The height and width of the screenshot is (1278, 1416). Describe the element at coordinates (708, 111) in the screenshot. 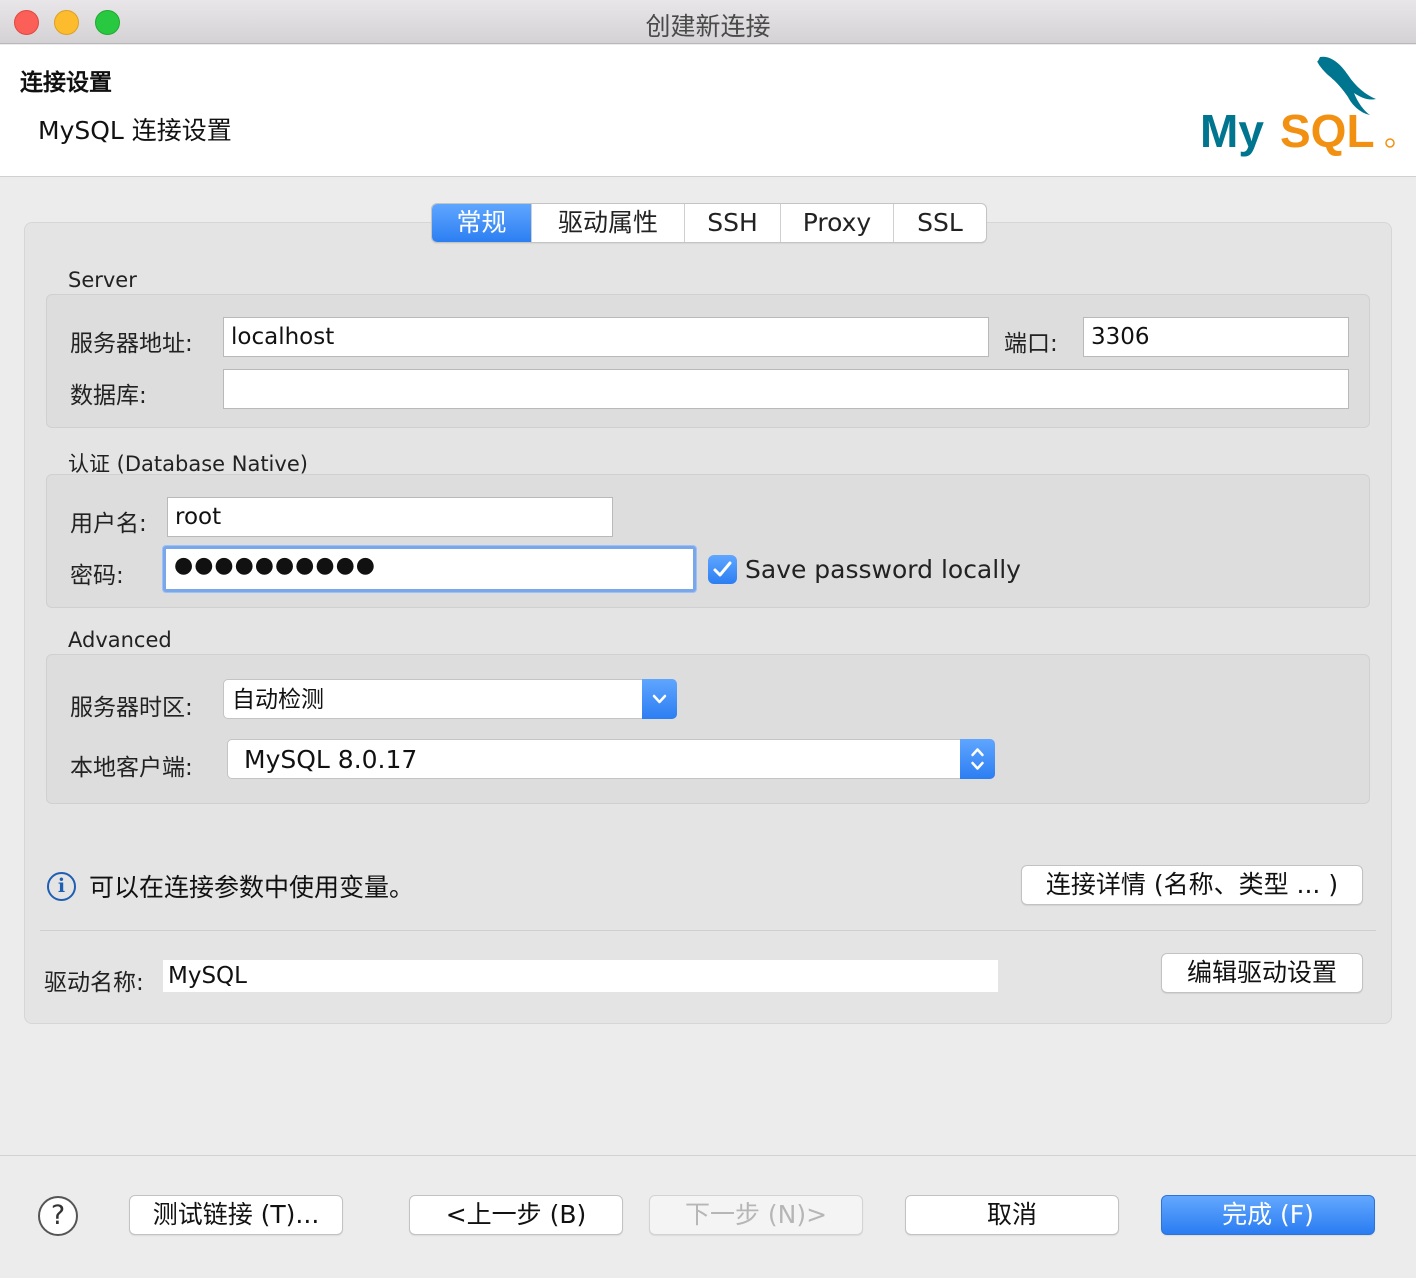

I see `wizard-header: 连接设置 MySQL 连接设置 My SQL` at that location.